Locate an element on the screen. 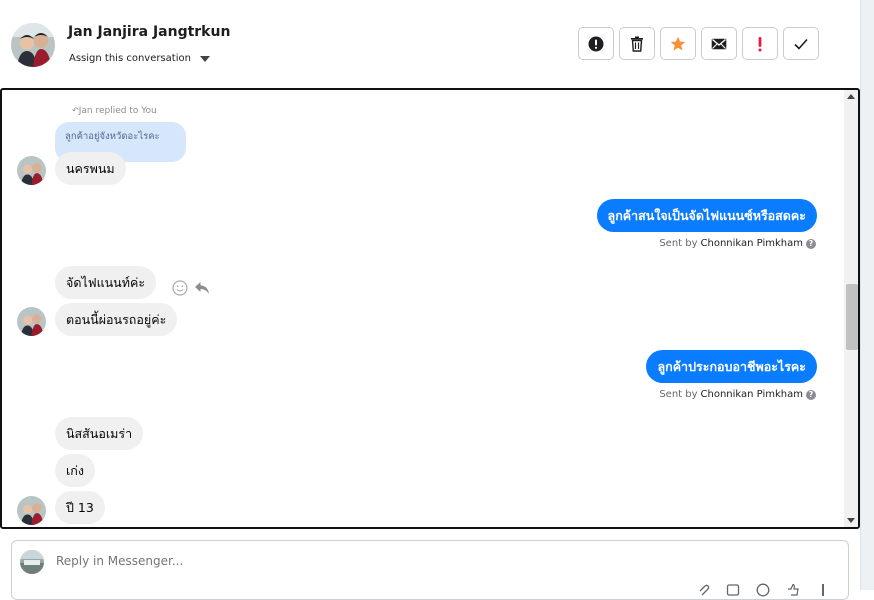  star-button is located at coordinates (678, 43).